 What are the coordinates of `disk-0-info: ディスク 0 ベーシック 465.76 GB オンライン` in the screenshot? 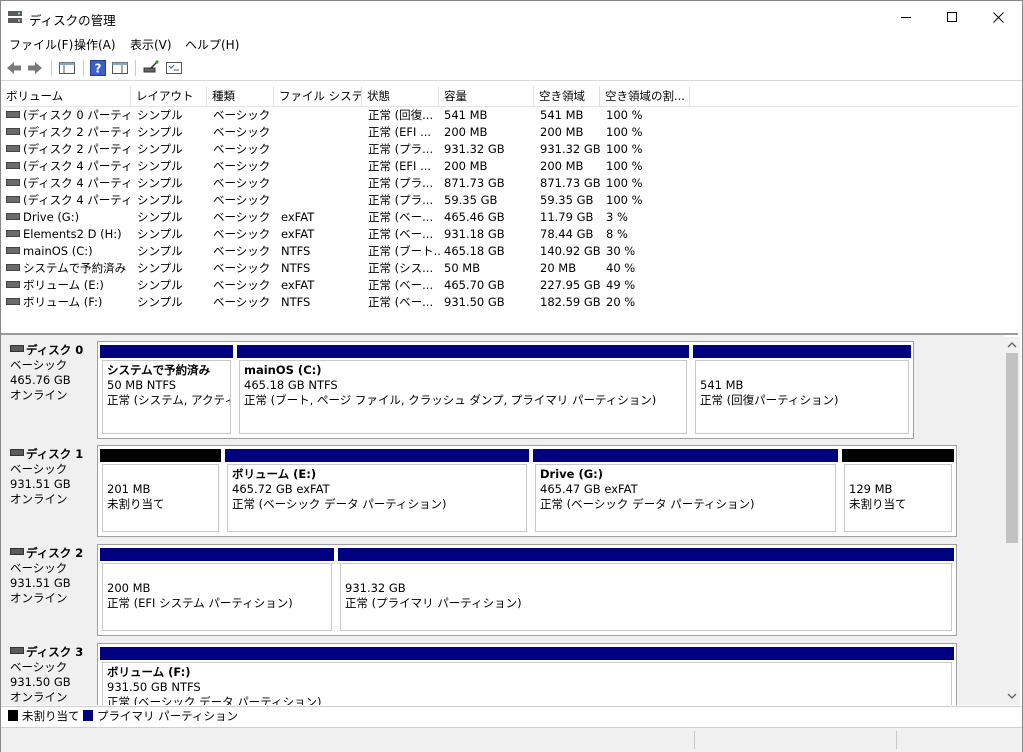 It's located at (49, 384).